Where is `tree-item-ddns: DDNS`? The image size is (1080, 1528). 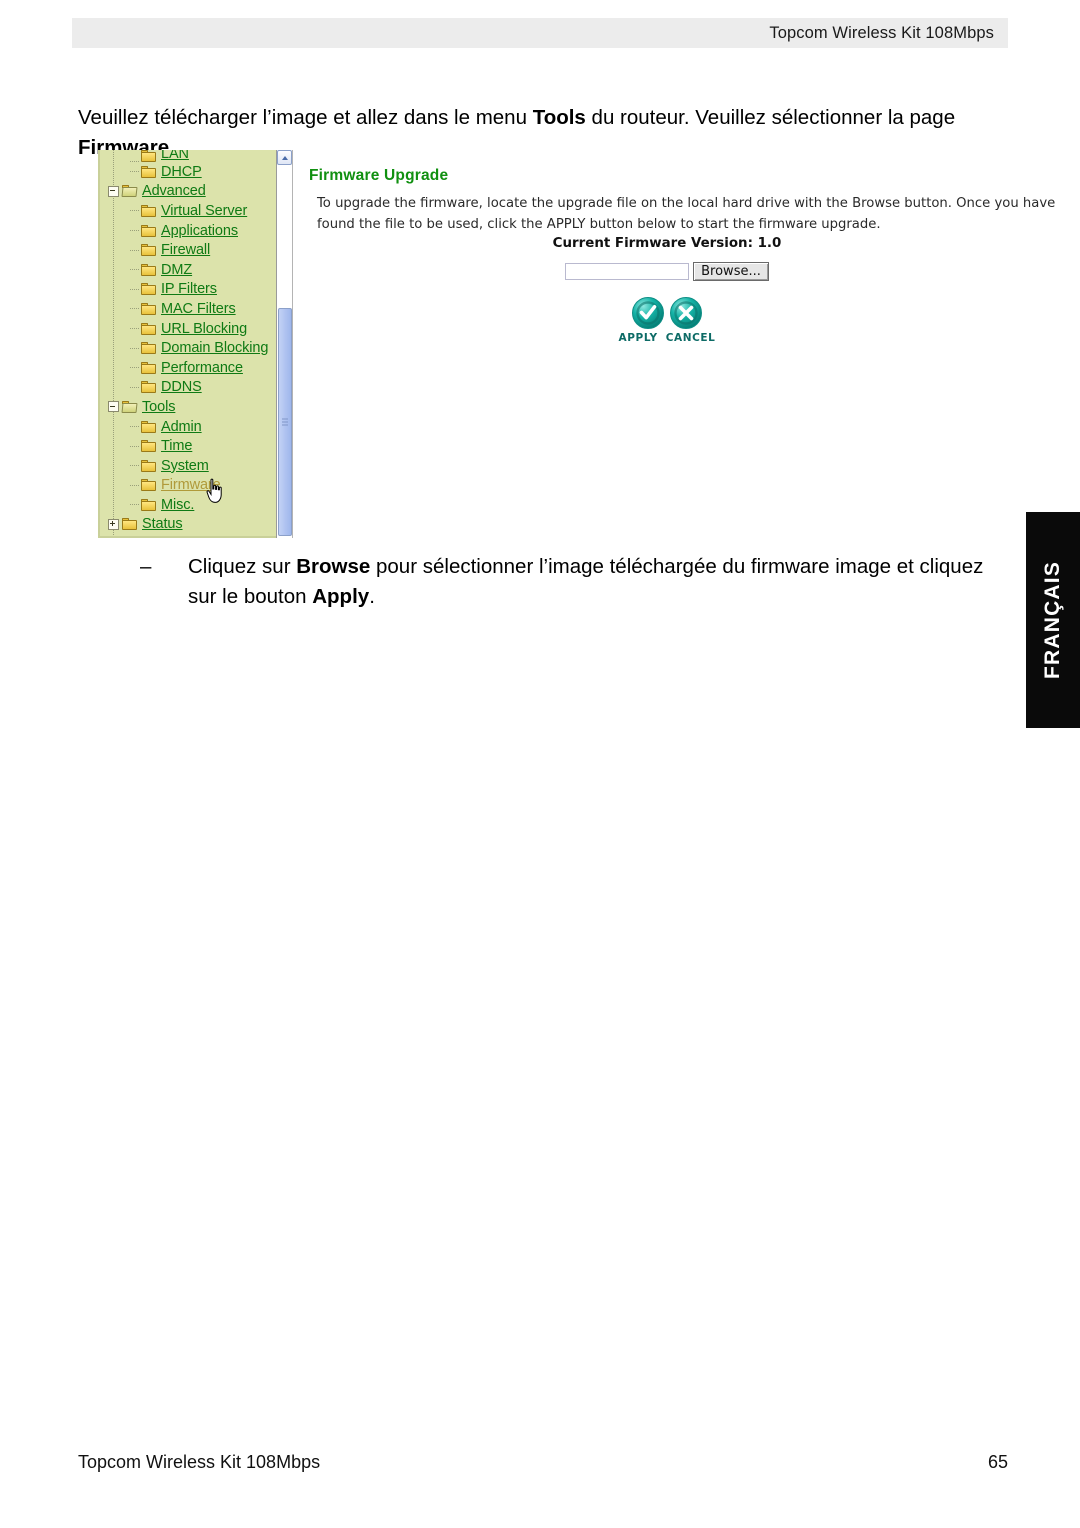
tree-item-ddns: DDNS is located at coordinates (188, 388).